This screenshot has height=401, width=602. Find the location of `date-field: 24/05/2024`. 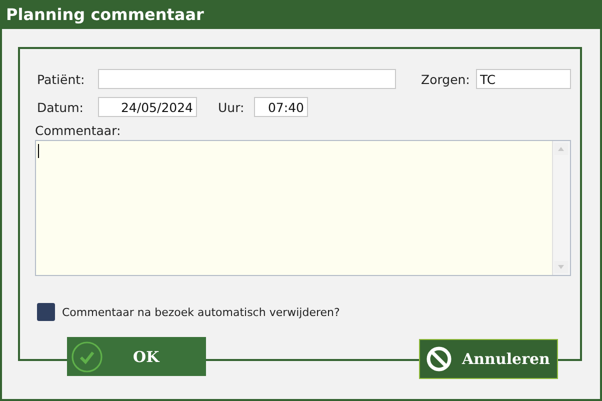

date-field: 24/05/2024 is located at coordinates (147, 107).